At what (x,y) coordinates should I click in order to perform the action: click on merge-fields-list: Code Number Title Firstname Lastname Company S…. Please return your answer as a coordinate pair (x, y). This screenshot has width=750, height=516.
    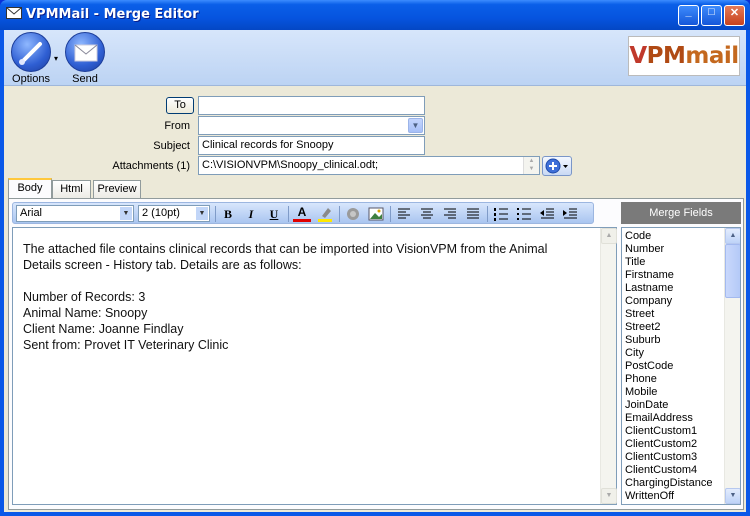
    Looking at the image, I should click on (681, 366).